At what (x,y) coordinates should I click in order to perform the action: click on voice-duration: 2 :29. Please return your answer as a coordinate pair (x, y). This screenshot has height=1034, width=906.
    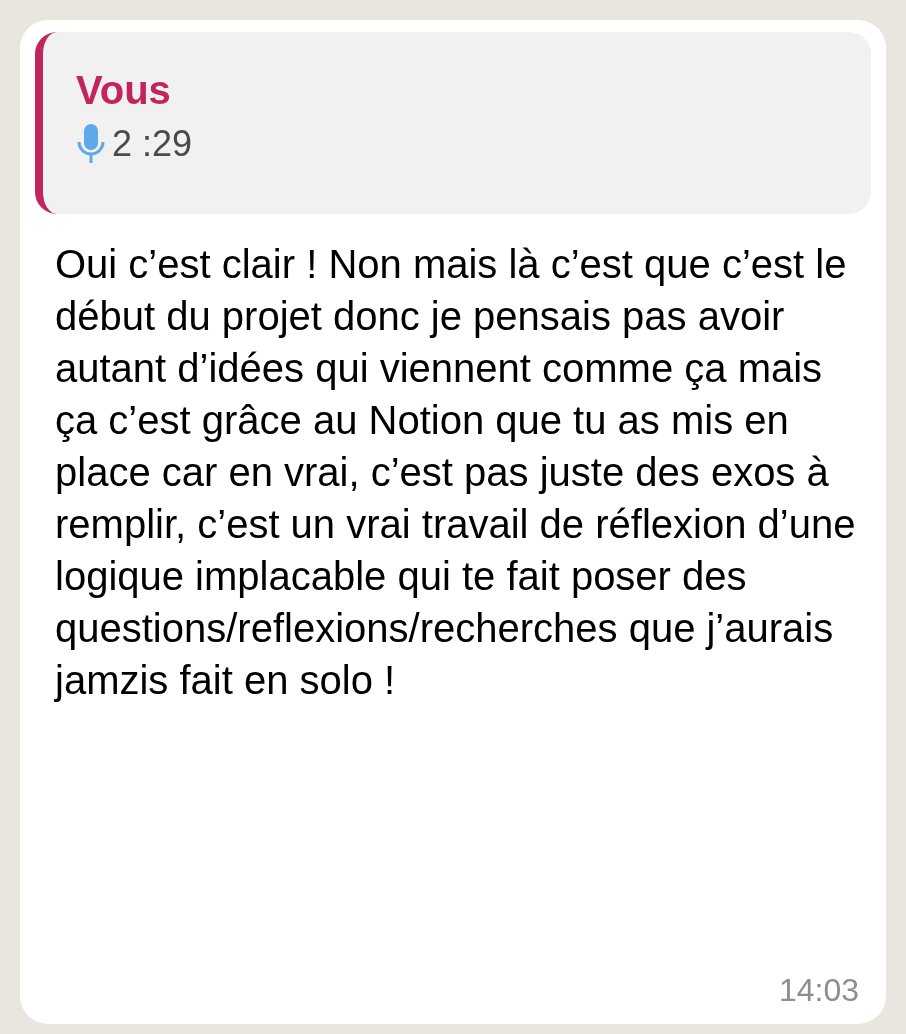
    Looking at the image, I should click on (152, 144).